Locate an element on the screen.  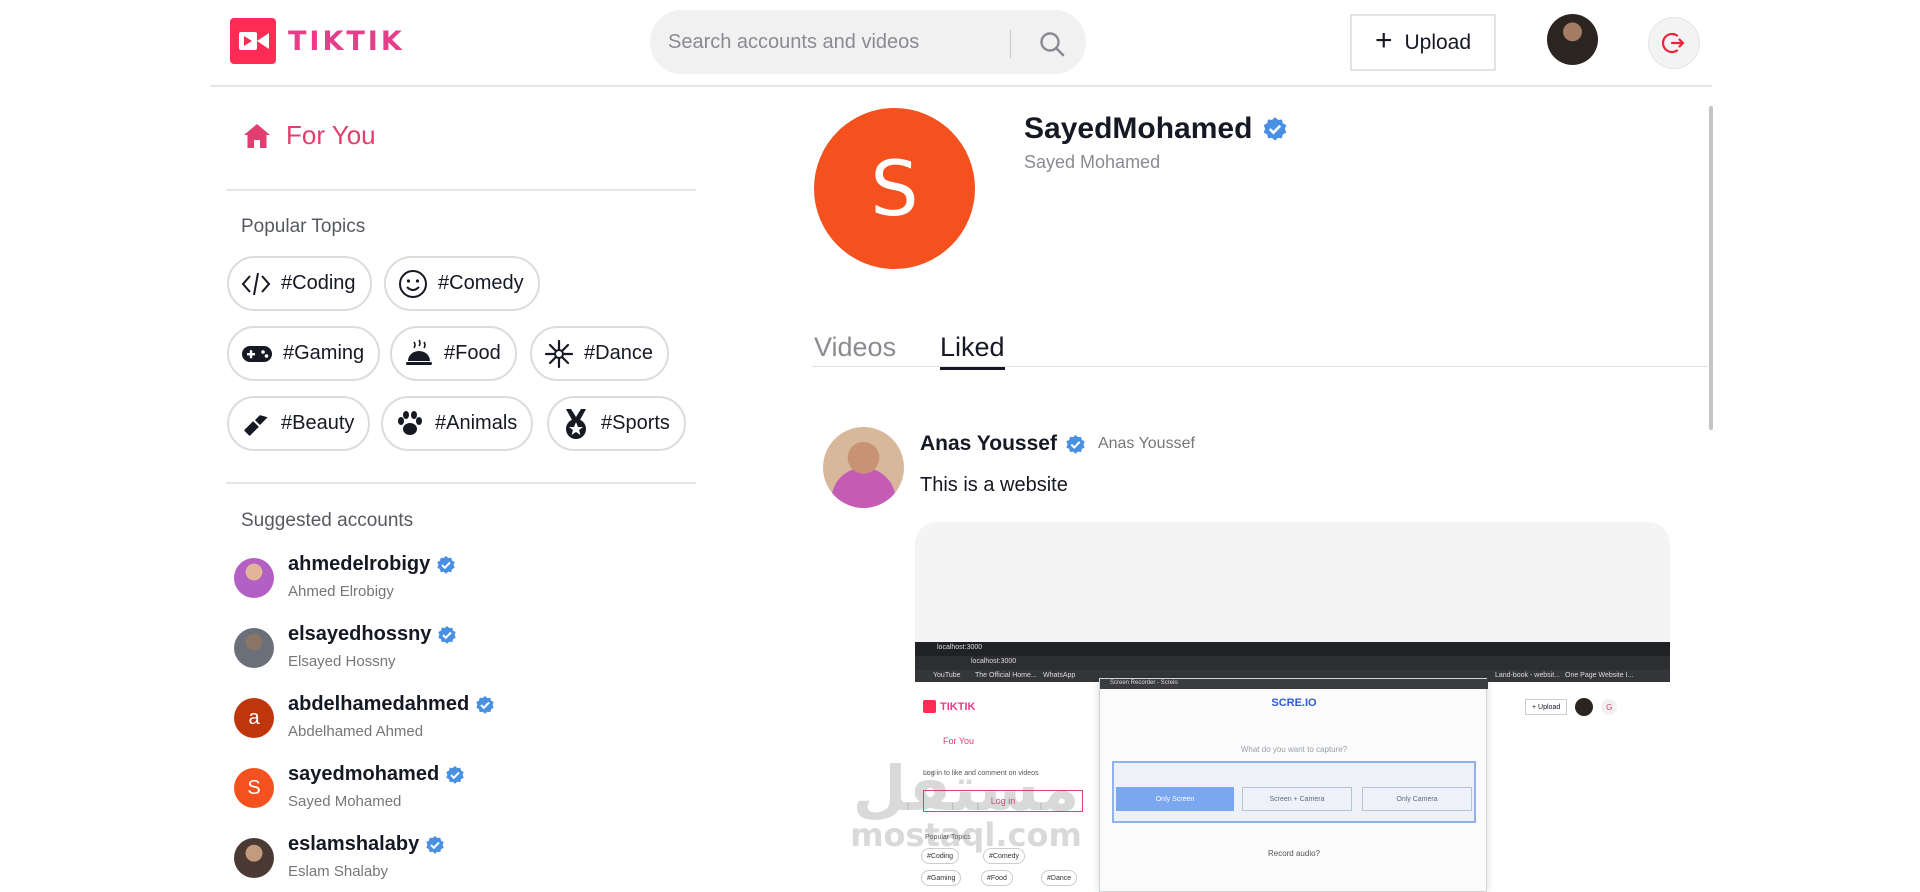
topic-label: #Animals is located at coordinates (476, 423).